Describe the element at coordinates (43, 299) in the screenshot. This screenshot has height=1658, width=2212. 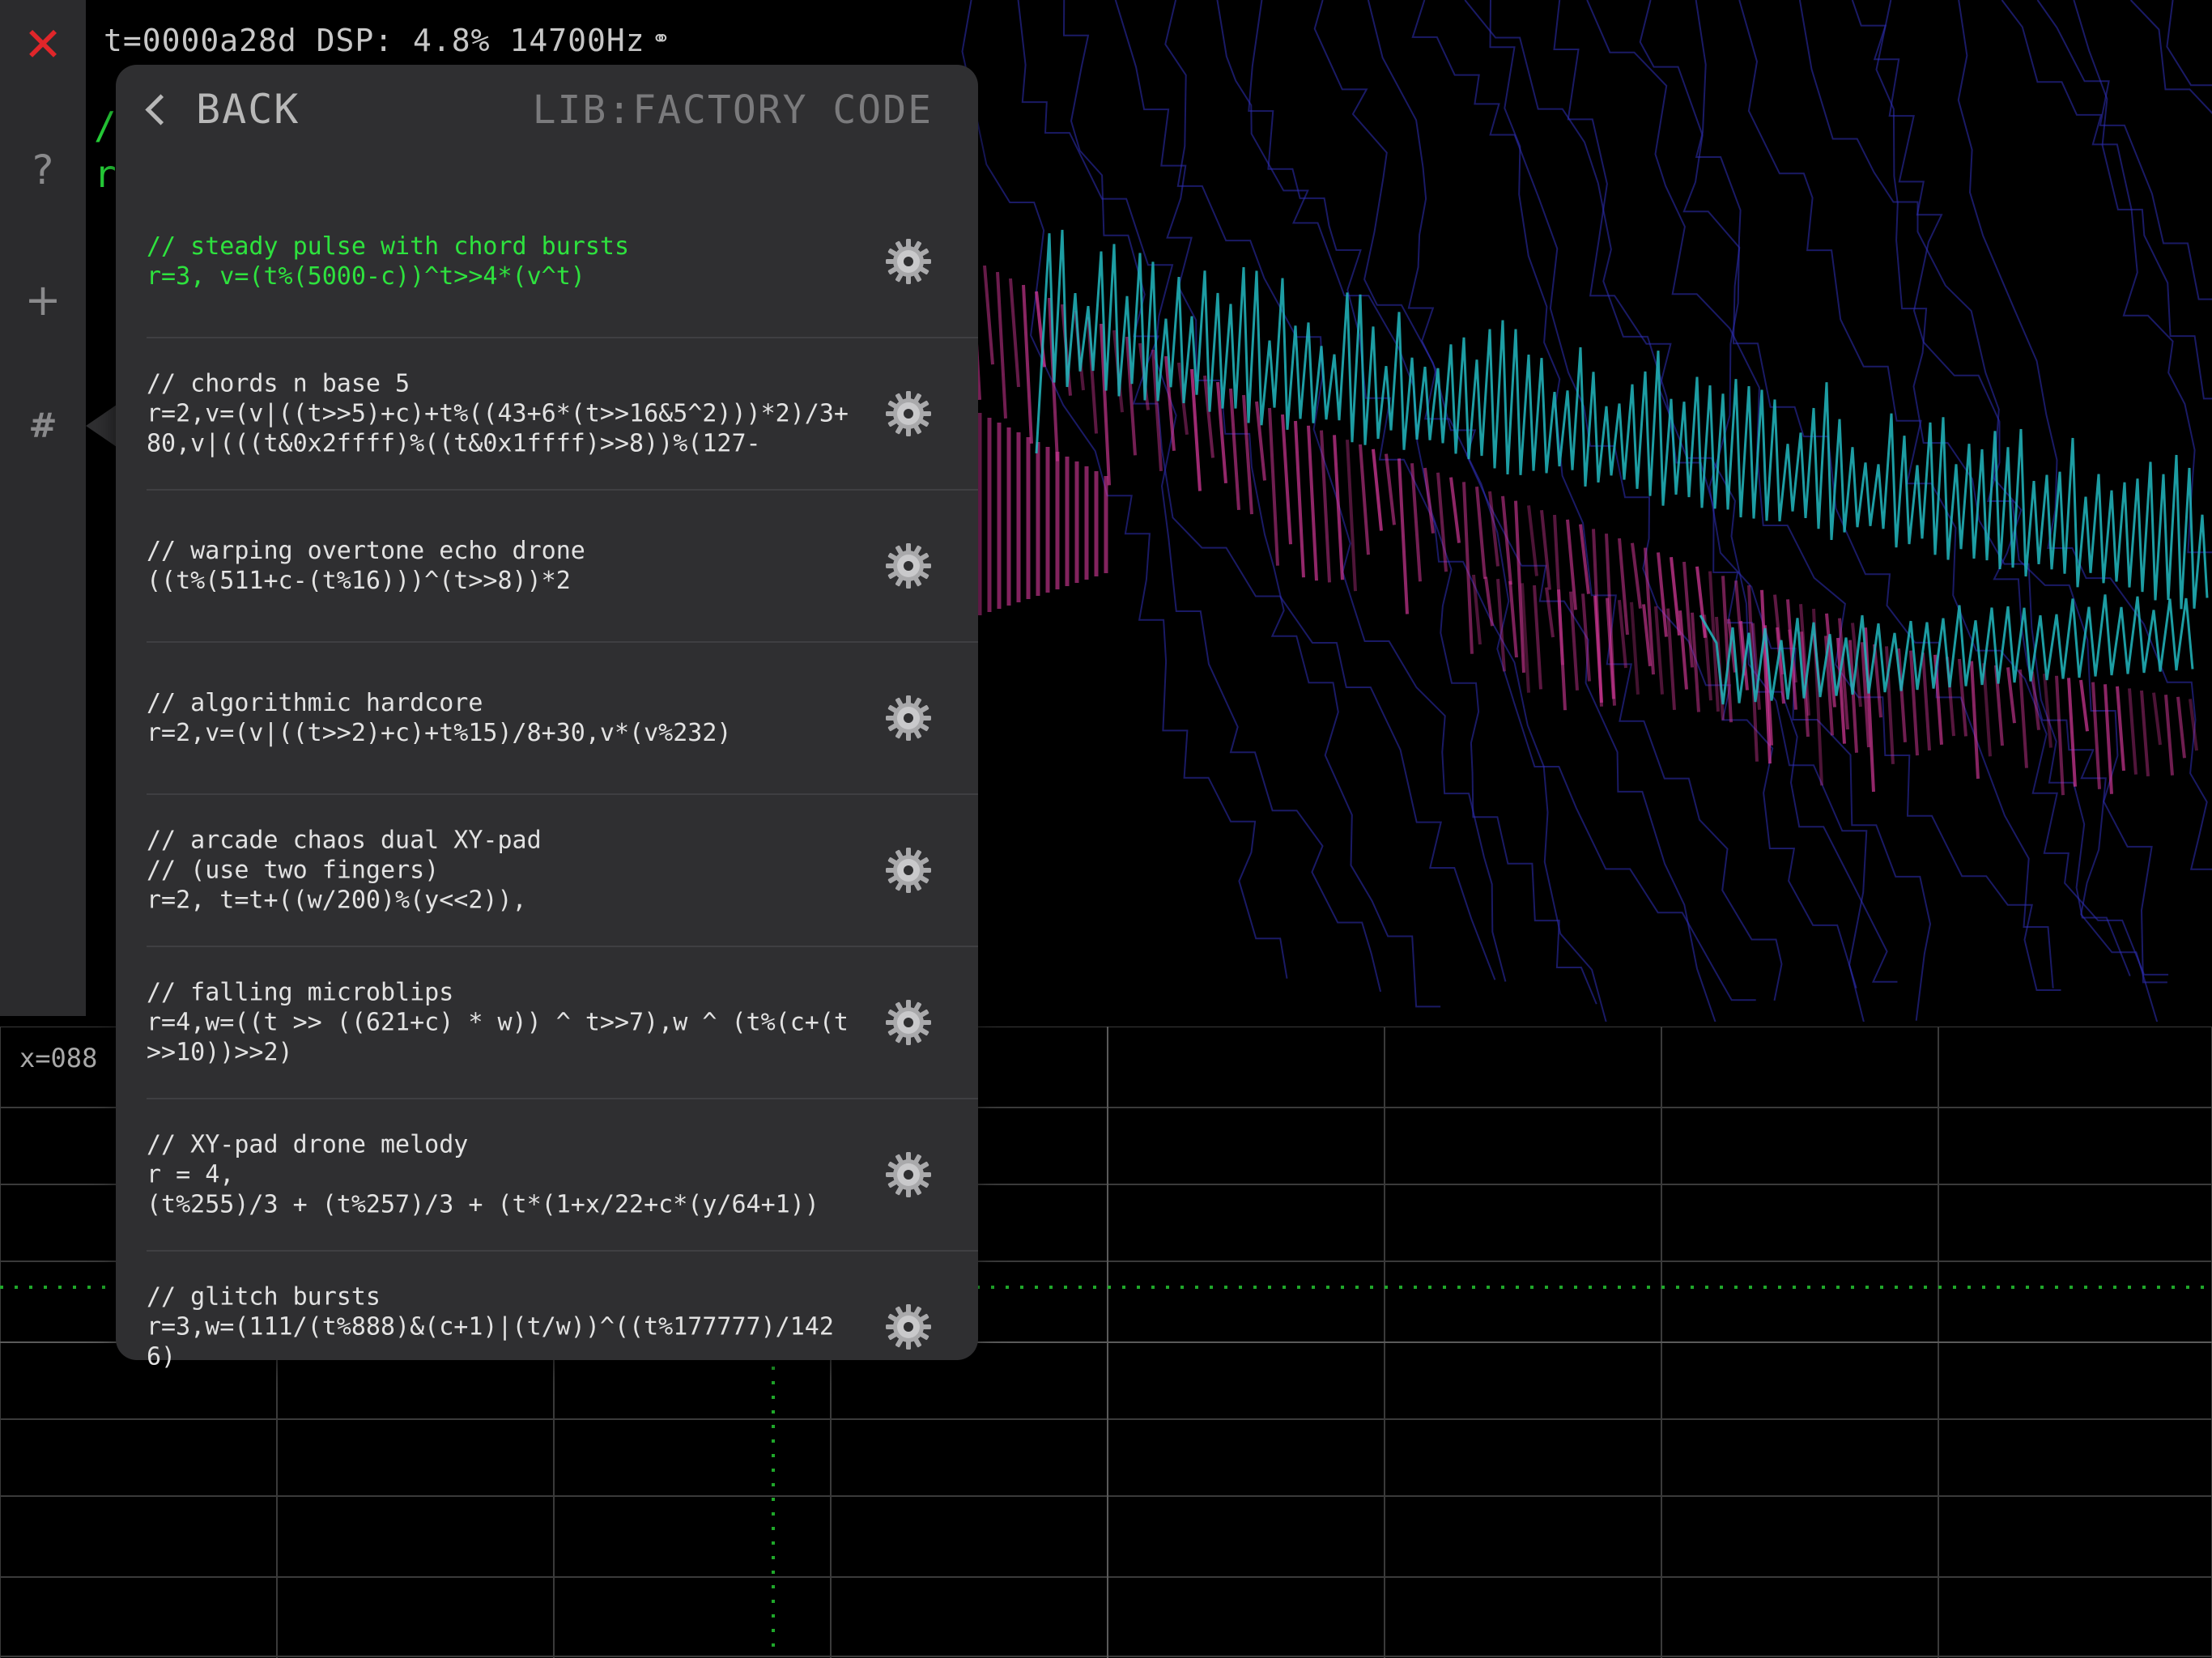
I see `add-icon: +` at that location.